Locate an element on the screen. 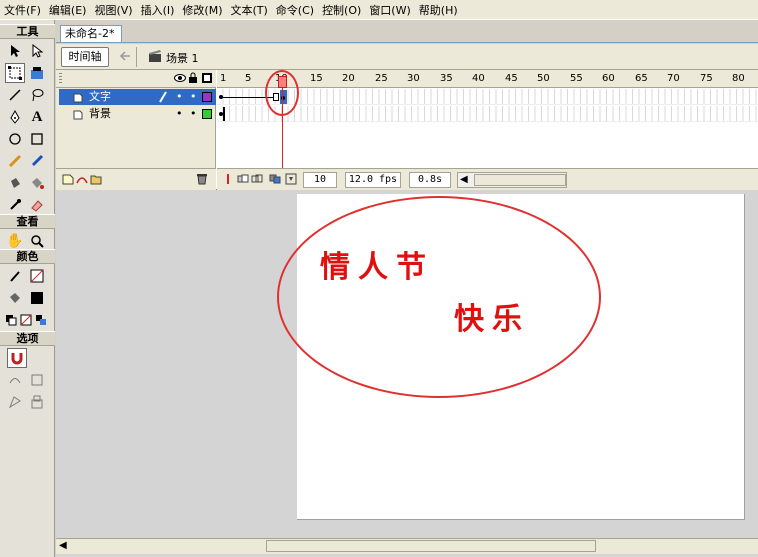 This screenshot has height=557, width=758. insert-layer-icon is located at coordinates (68, 180).